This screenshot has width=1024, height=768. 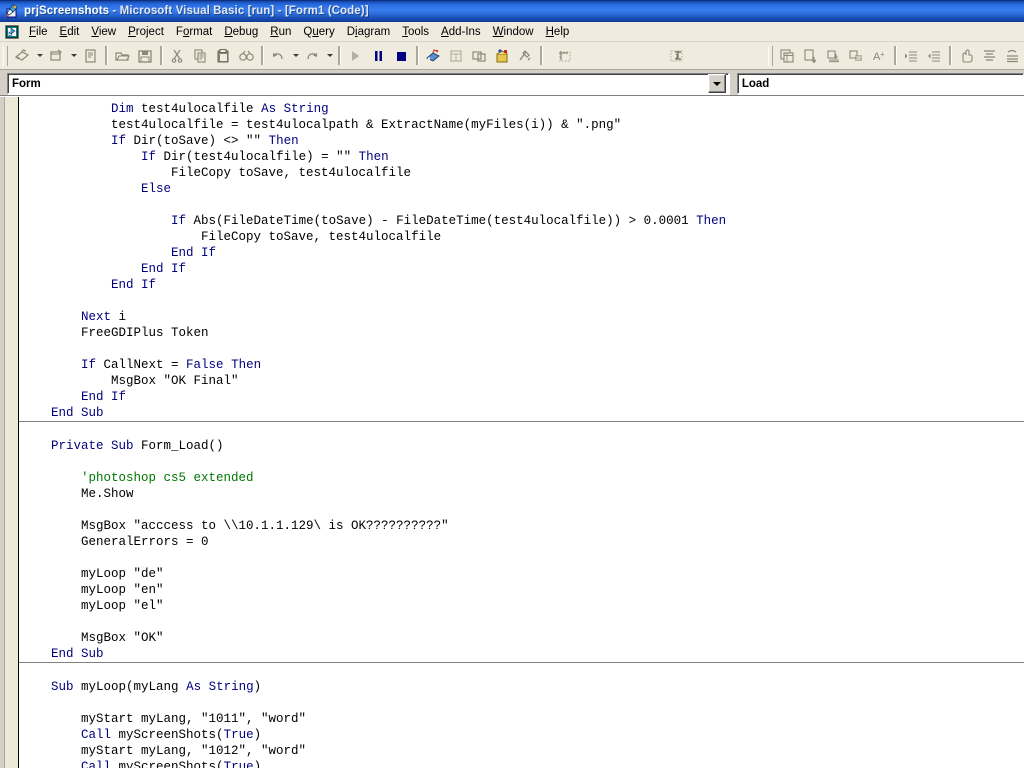 I want to click on toolbox-icon, so click(x=525, y=56).